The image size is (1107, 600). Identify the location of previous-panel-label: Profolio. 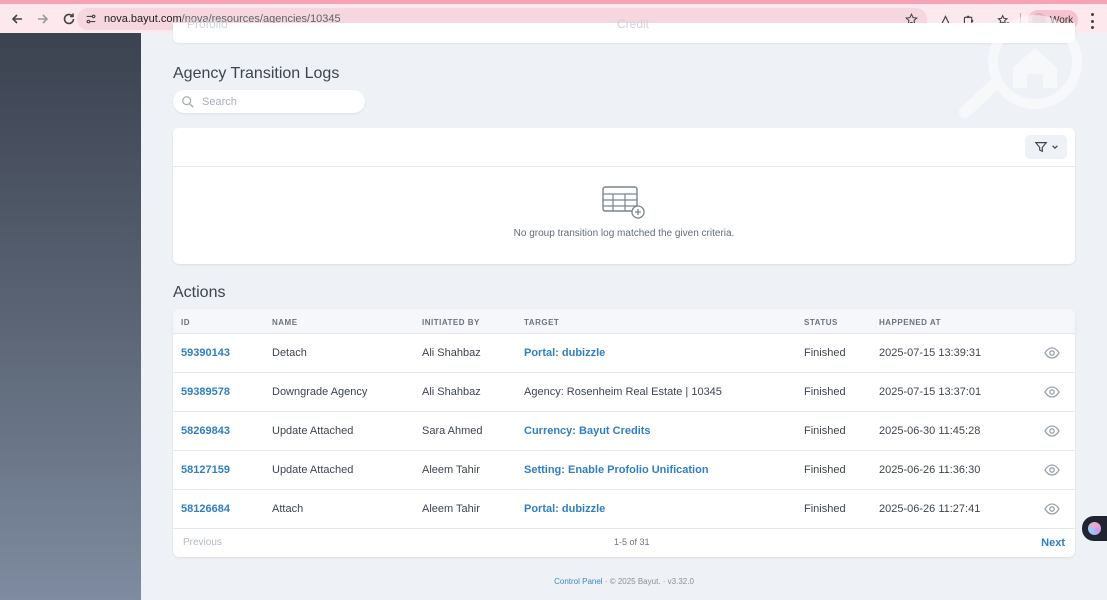
(207, 24).